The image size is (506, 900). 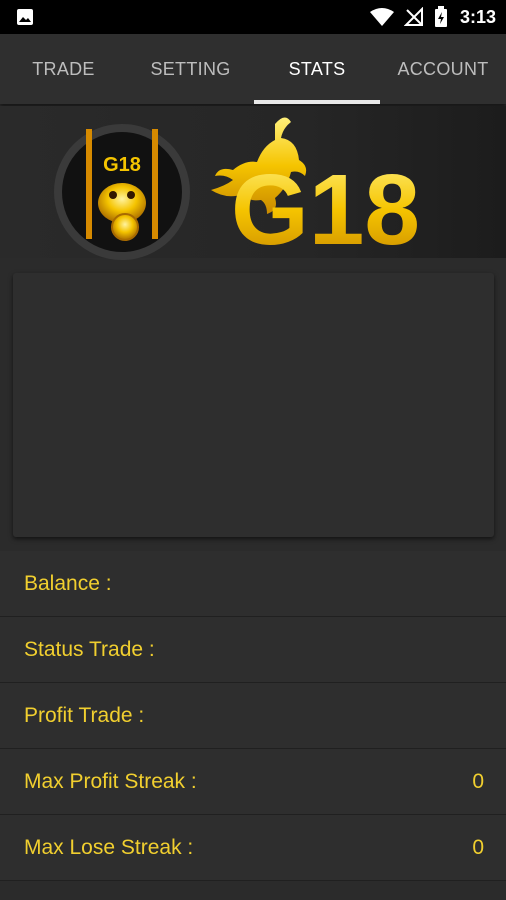 I want to click on logo-text: G18, so click(x=122, y=165).